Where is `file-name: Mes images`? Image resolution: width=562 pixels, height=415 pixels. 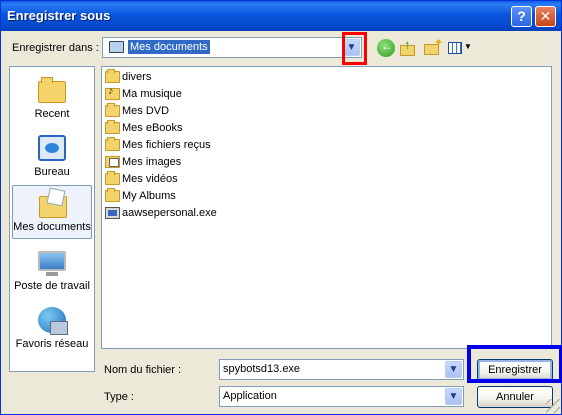 file-name: Mes images is located at coordinates (152, 162).